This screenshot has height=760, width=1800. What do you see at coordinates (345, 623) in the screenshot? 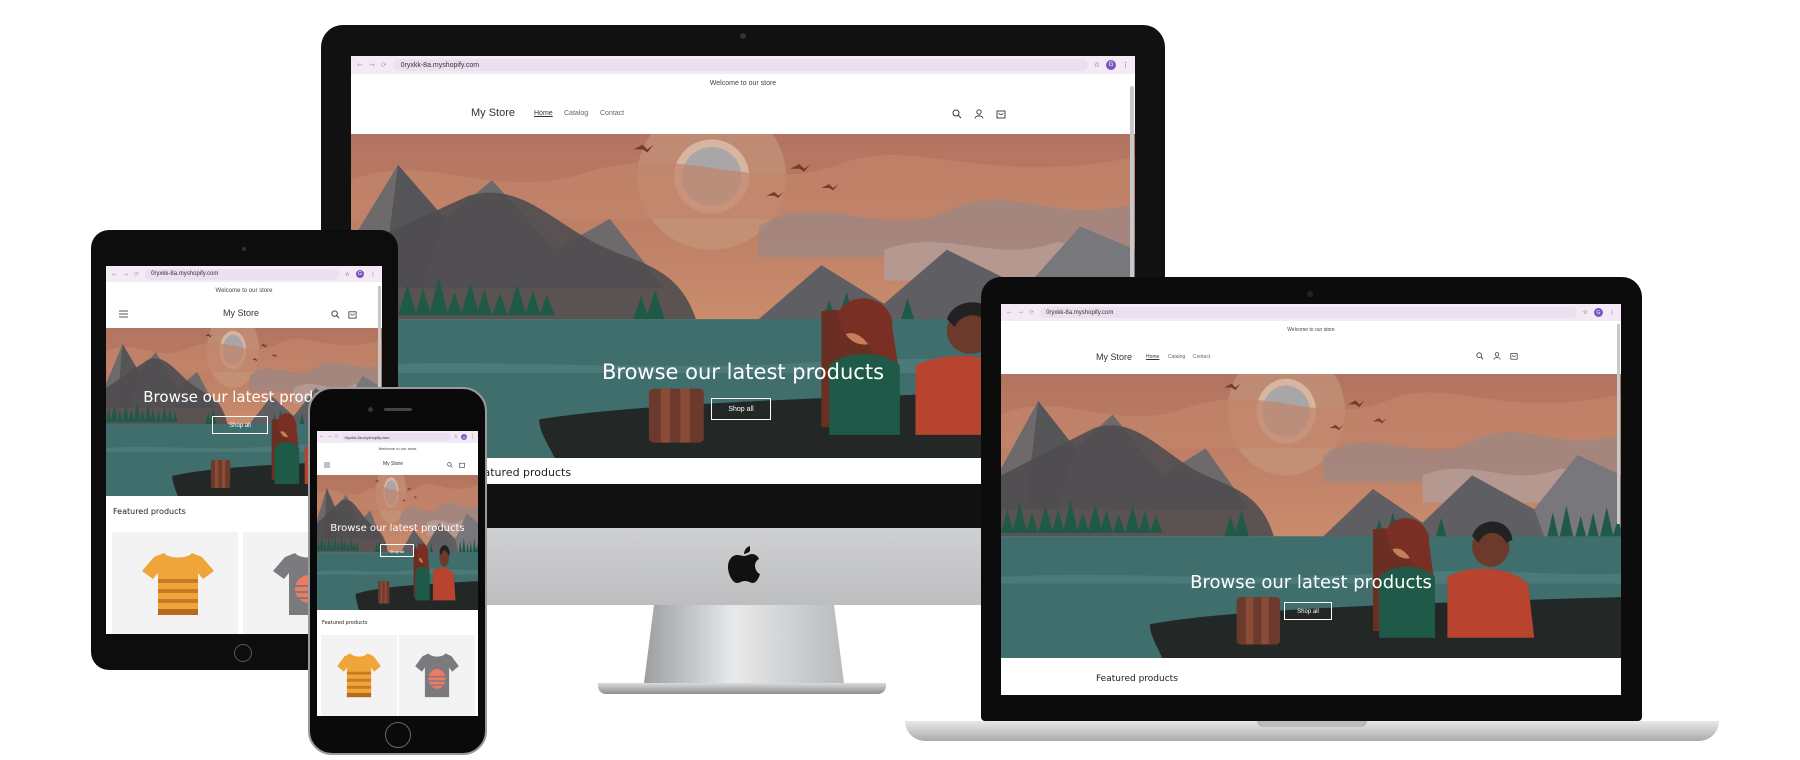
I see `phone-featured-heading: Featured products` at bounding box center [345, 623].